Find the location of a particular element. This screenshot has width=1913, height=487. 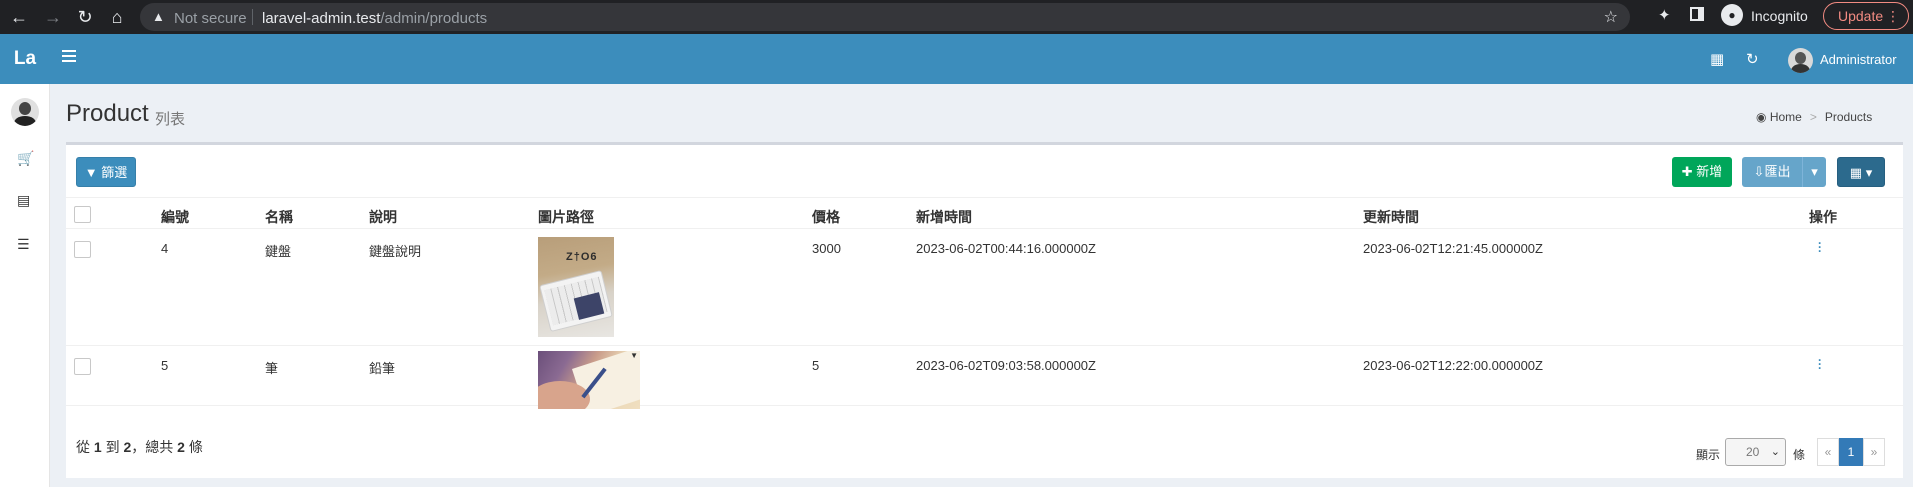

extensions-puzzle-icon: ✦ is located at coordinates (1664, 15).